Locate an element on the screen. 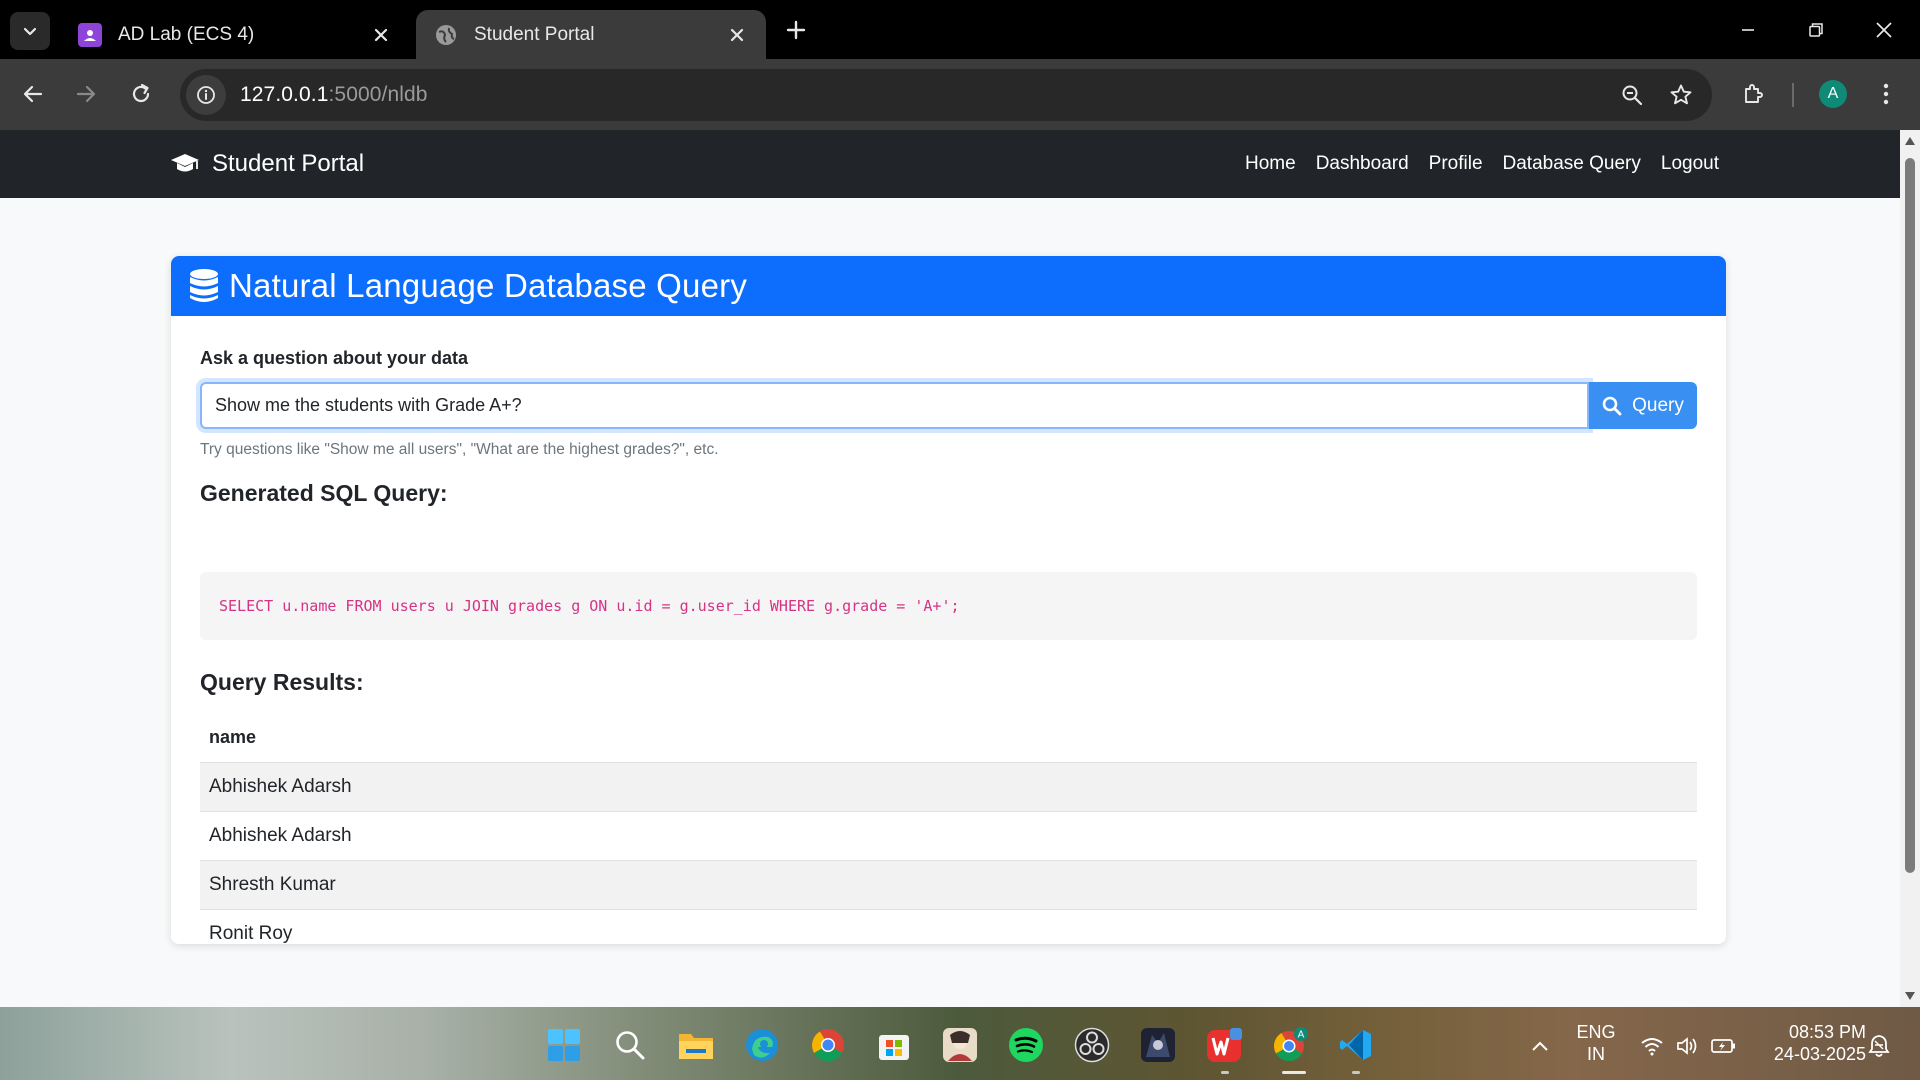 This screenshot has height=1080, width=1920. kebab-menu-icon is located at coordinates (1886, 94).